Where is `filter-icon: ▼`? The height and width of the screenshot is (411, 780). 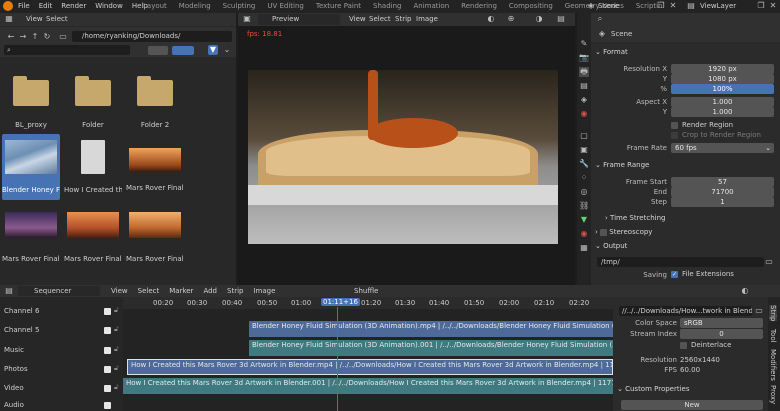 filter-icon: ▼ is located at coordinates (213, 50).